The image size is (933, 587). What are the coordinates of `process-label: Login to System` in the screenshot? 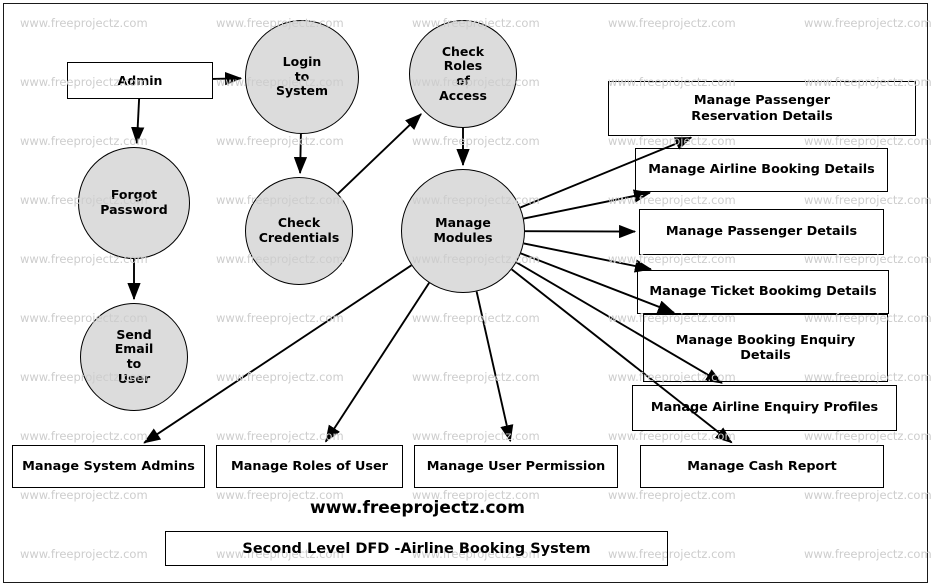 It's located at (302, 76).